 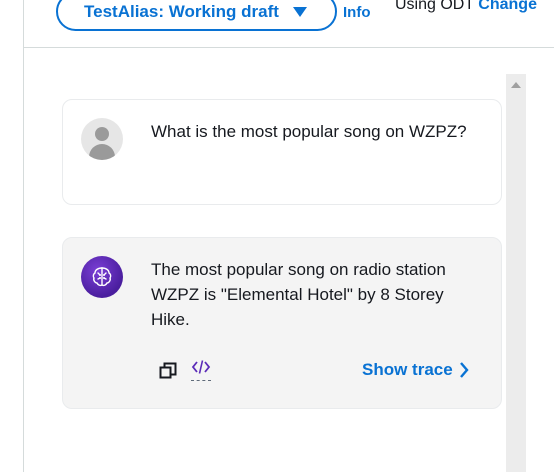 What do you see at coordinates (181, 11) in the screenshot?
I see `alias-label: TestAlias: Working draft` at bounding box center [181, 11].